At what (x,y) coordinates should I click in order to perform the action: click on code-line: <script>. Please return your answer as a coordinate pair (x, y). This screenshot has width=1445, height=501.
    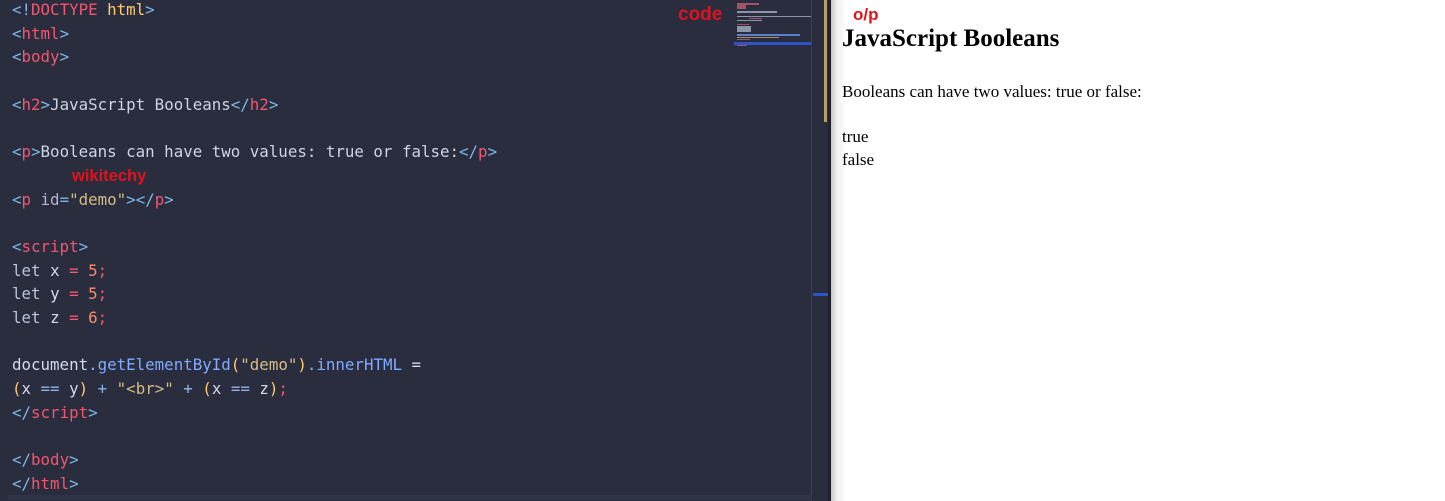
    Looking at the image, I should click on (50, 246).